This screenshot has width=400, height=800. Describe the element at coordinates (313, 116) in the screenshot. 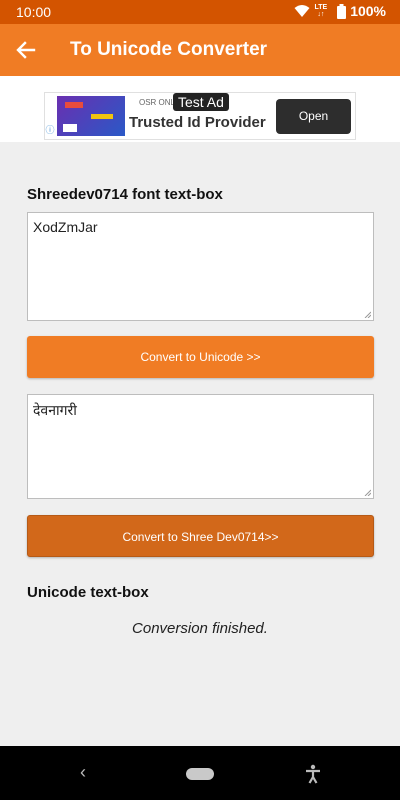

I see `ad-open-button: Open` at that location.